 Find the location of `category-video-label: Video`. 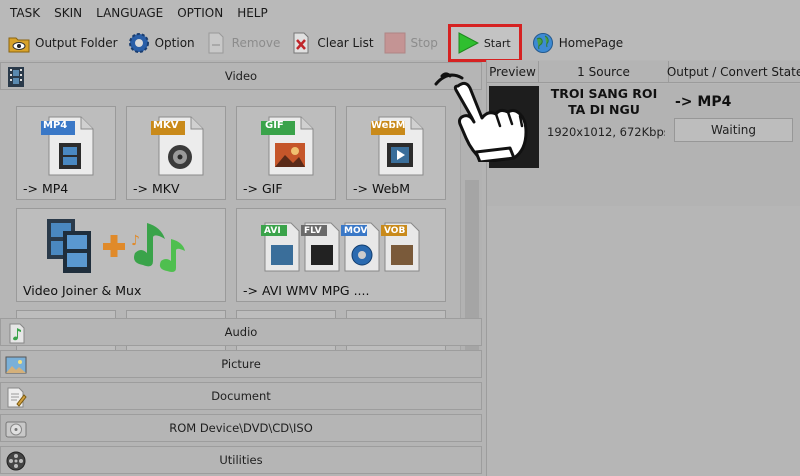

category-video-label: Video is located at coordinates (241, 76).